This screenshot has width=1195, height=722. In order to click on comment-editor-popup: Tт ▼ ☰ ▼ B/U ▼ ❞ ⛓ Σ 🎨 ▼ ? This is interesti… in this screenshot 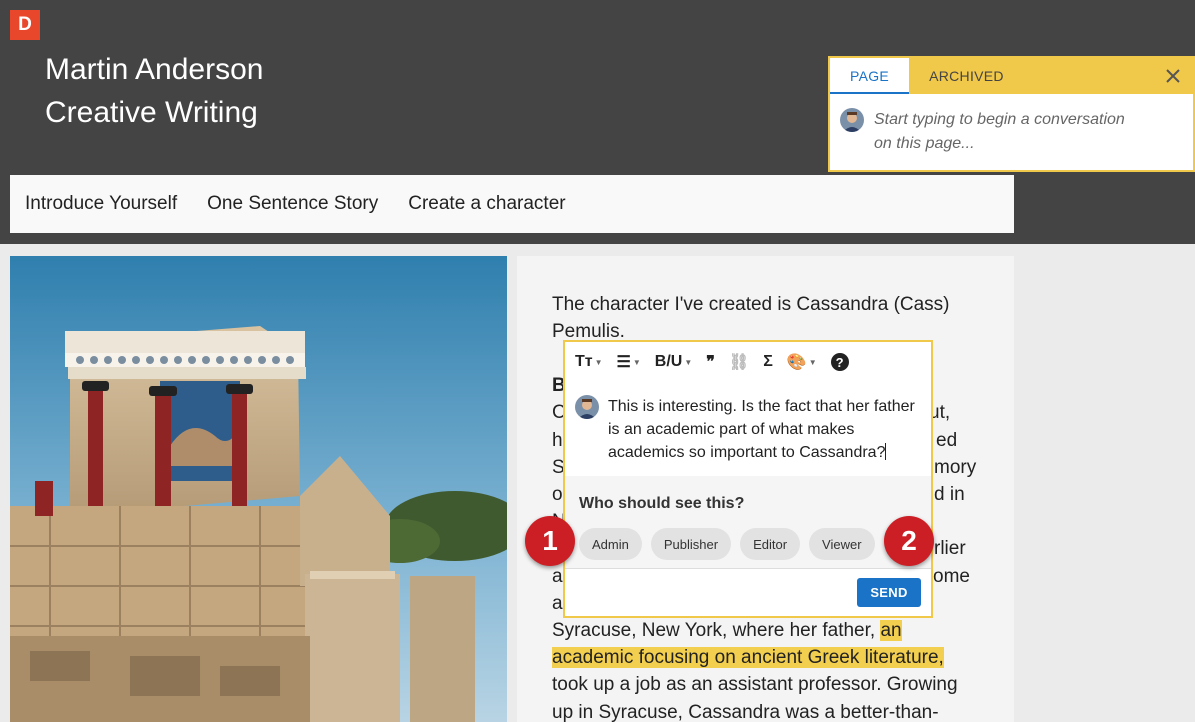, I will do `click(748, 479)`.